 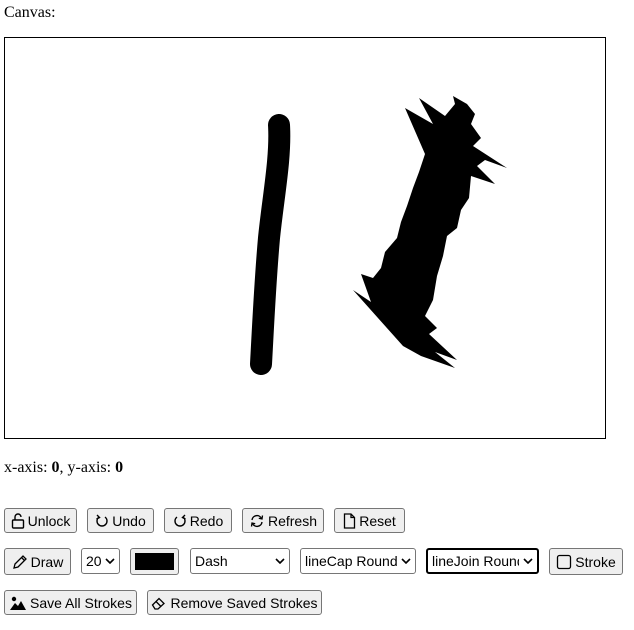 I want to click on stroke-label: Stroke, so click(x=595, y=561).